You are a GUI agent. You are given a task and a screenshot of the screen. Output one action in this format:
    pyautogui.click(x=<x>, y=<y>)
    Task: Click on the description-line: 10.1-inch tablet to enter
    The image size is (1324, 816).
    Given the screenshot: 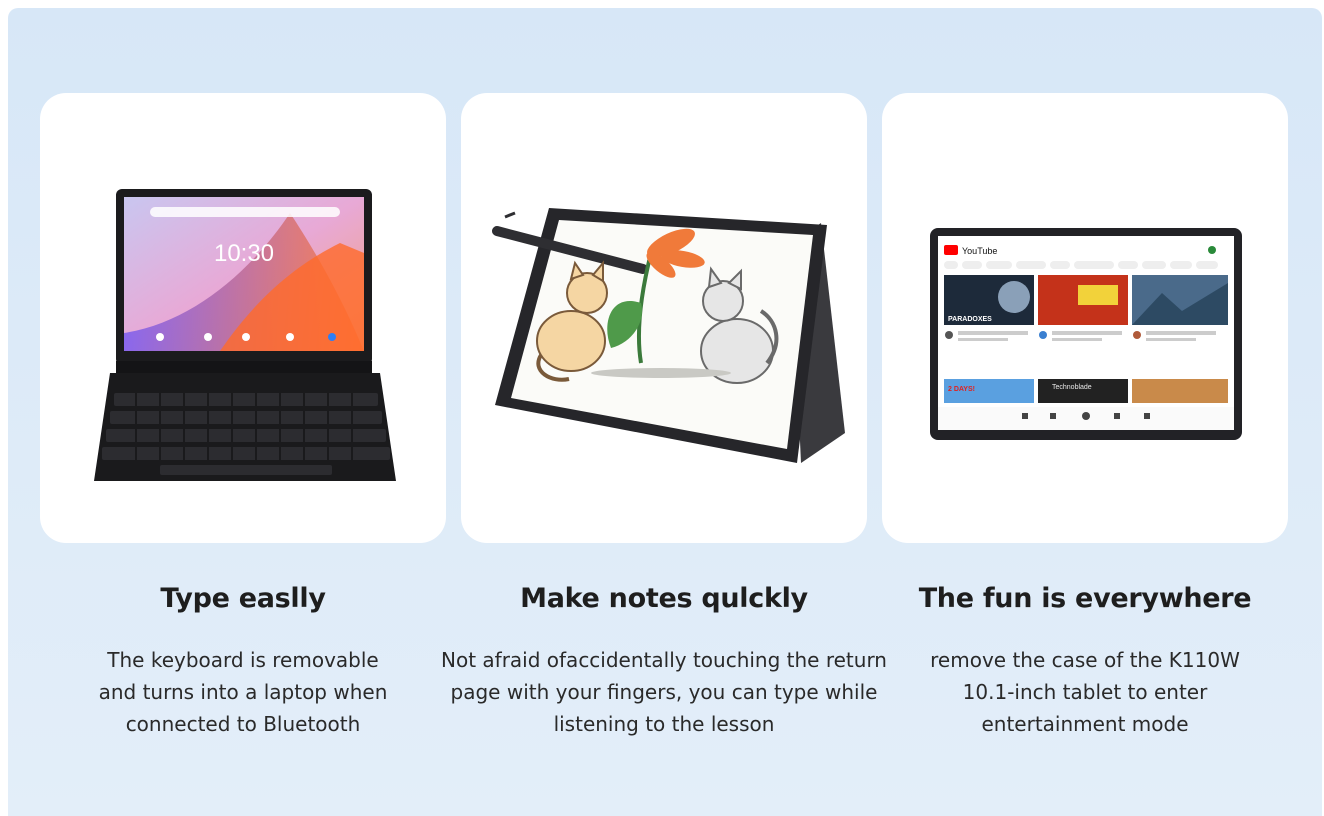 What is the action you would take?
    pyautogui.click(x=1085, y=692)
    